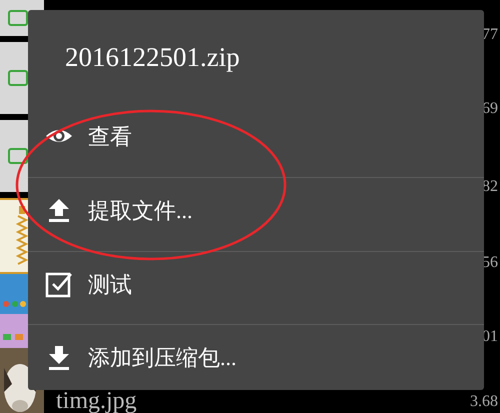  I want to click on menu-item: 查看, so click(256, 137).